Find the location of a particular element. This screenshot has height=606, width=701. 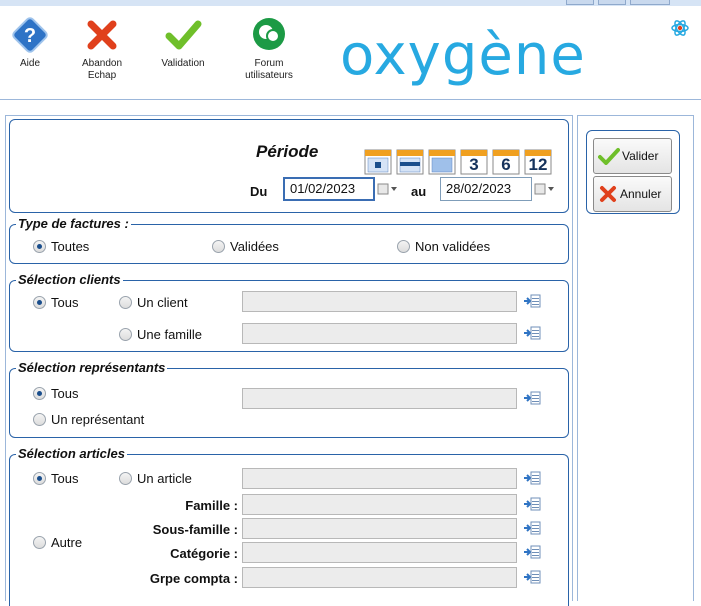

representant-picker-icon is located at coordinates (532, 398).